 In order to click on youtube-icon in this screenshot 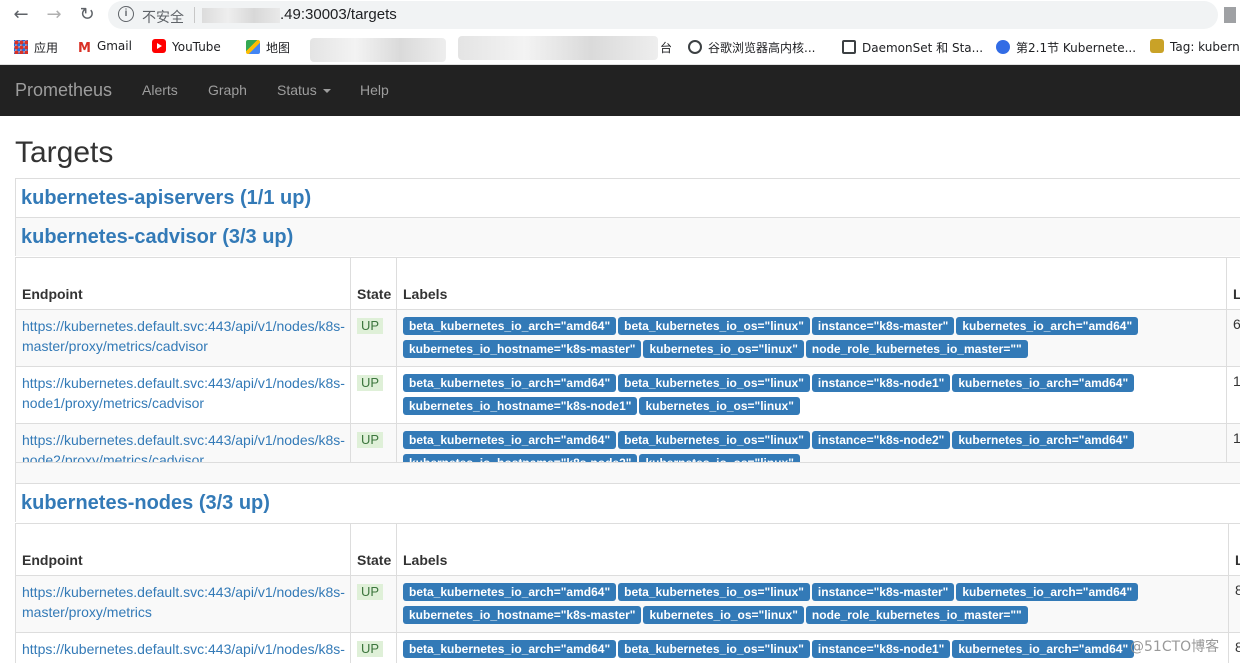, I will do `click(159, 46)`.